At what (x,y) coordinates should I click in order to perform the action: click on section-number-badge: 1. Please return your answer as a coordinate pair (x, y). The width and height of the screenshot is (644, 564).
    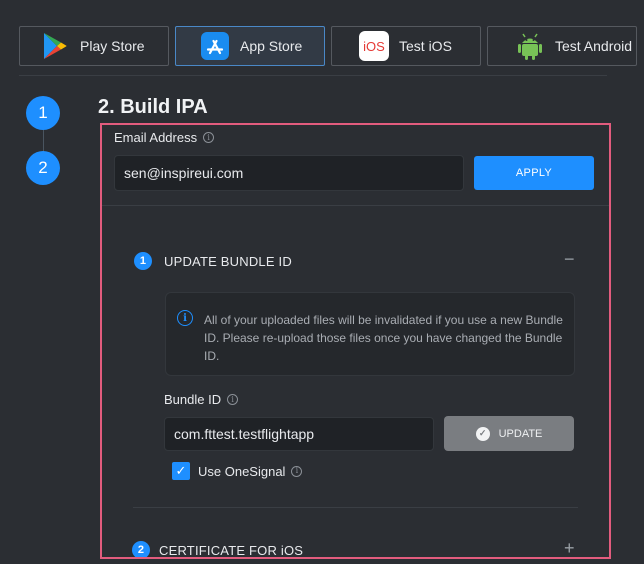
    Looking at the image, I should click on (143, 261).